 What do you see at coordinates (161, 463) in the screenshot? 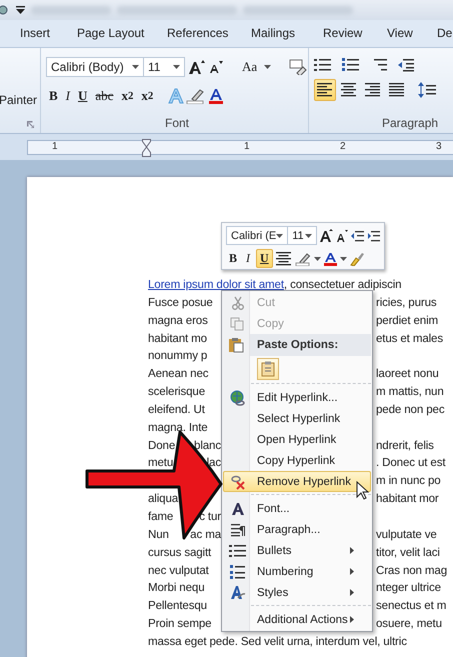
I see `document-text: metu` at bounding box center [161, 463].